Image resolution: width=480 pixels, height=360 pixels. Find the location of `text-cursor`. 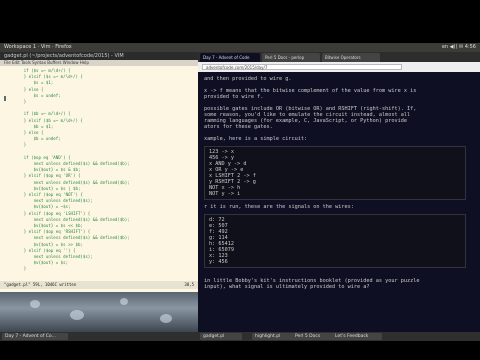

text-cursor is located at coordinates (5, 98).